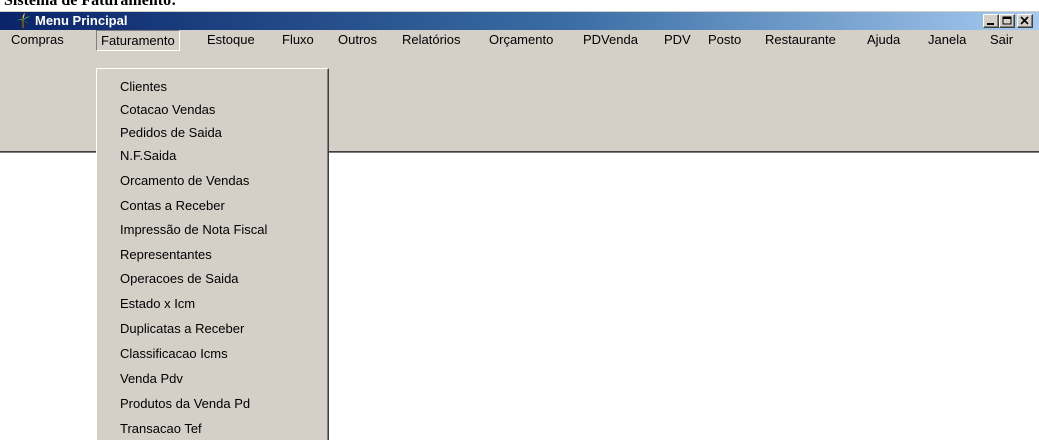 Image resolution: width=1039 pixels, height=440 pixels. What do you see at coordinates (23, 21) in the screenshot?
I see `tree-app-icon` at bounding box center [23, 21].